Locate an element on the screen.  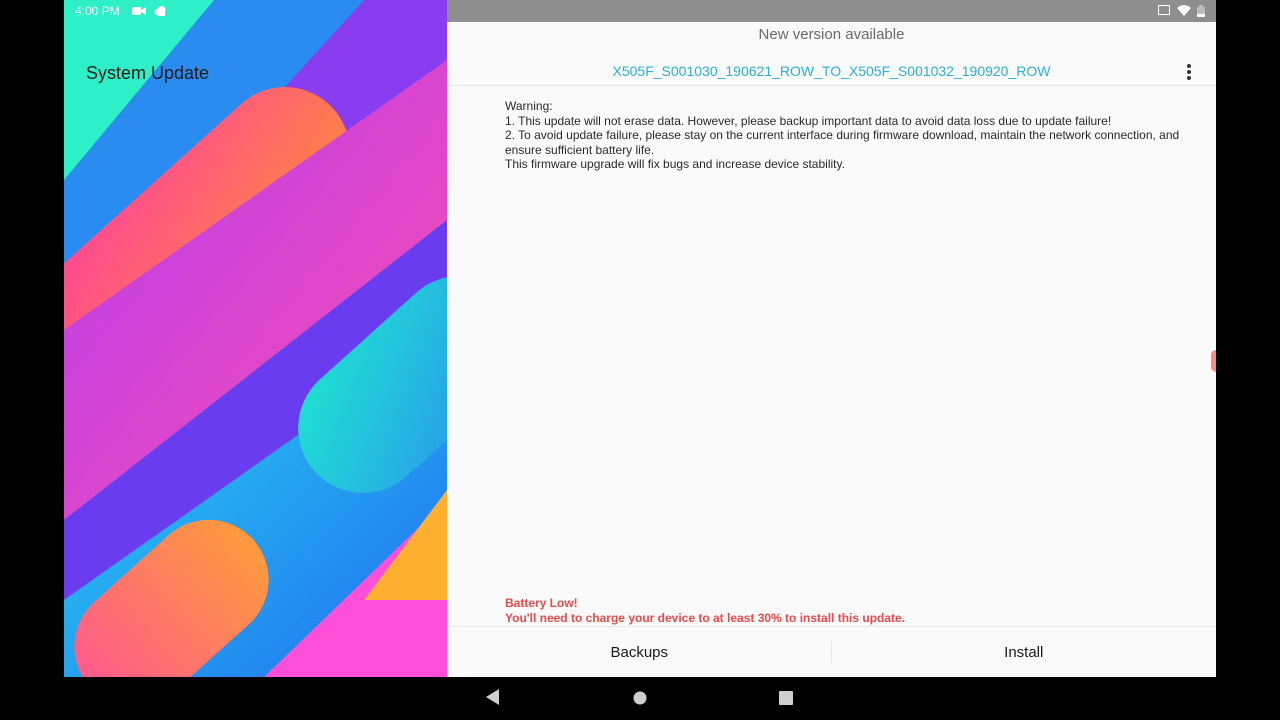
status-time: 4:00 PM is located at coordinates (97, 11).